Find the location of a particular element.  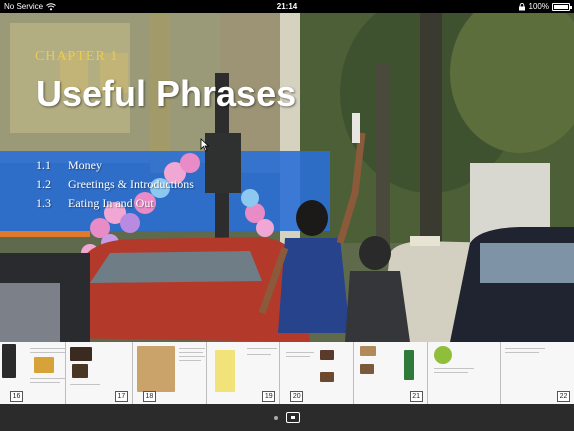

battery-percent: 100% is located at coordinates (538, 6).